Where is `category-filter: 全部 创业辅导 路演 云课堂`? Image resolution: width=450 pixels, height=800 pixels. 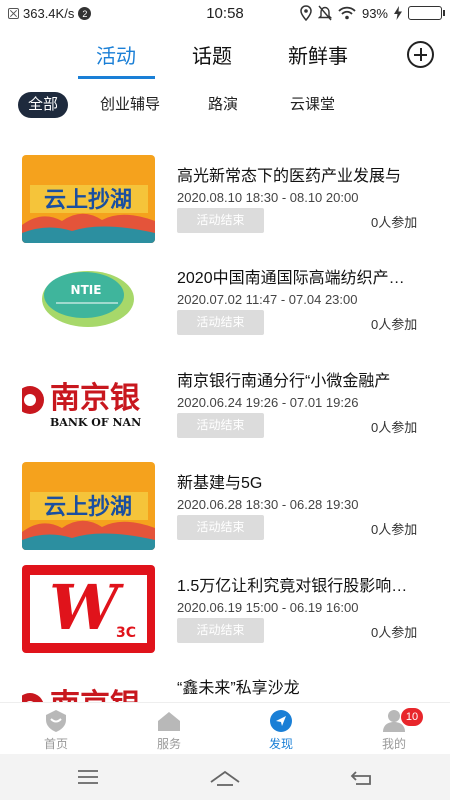 category-filter: 全部 创业辅导 路演 云课堂 is located at coordinates (225, 107).